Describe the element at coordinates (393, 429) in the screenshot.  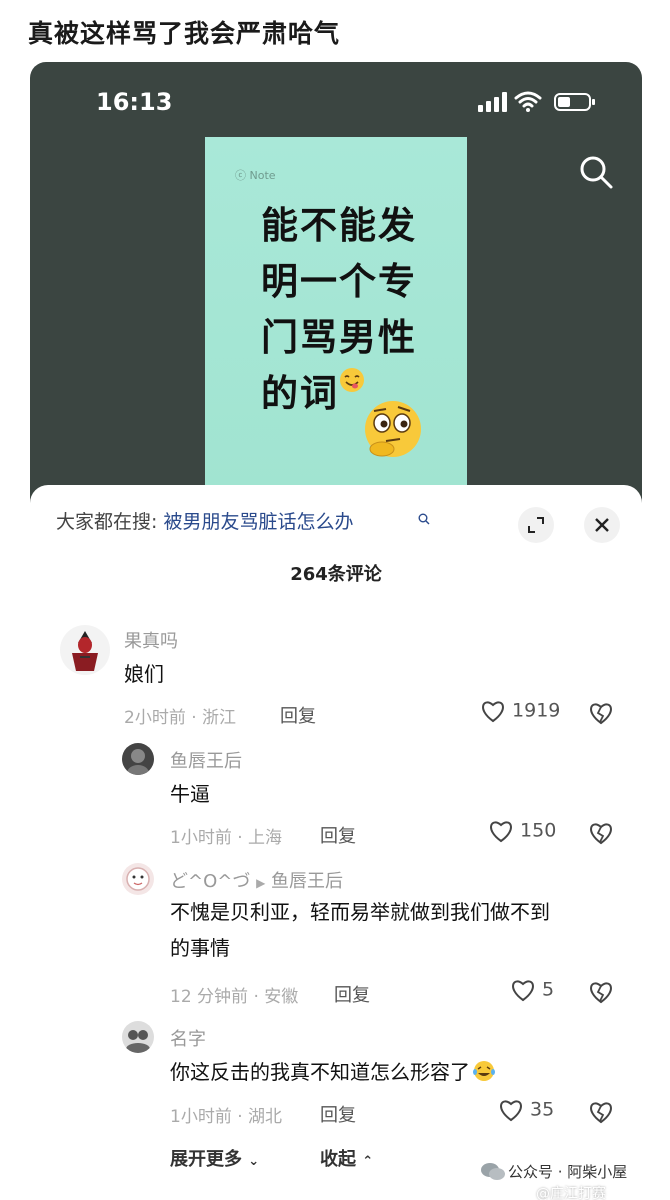
I see `thinking-emoji-icon` at that location.